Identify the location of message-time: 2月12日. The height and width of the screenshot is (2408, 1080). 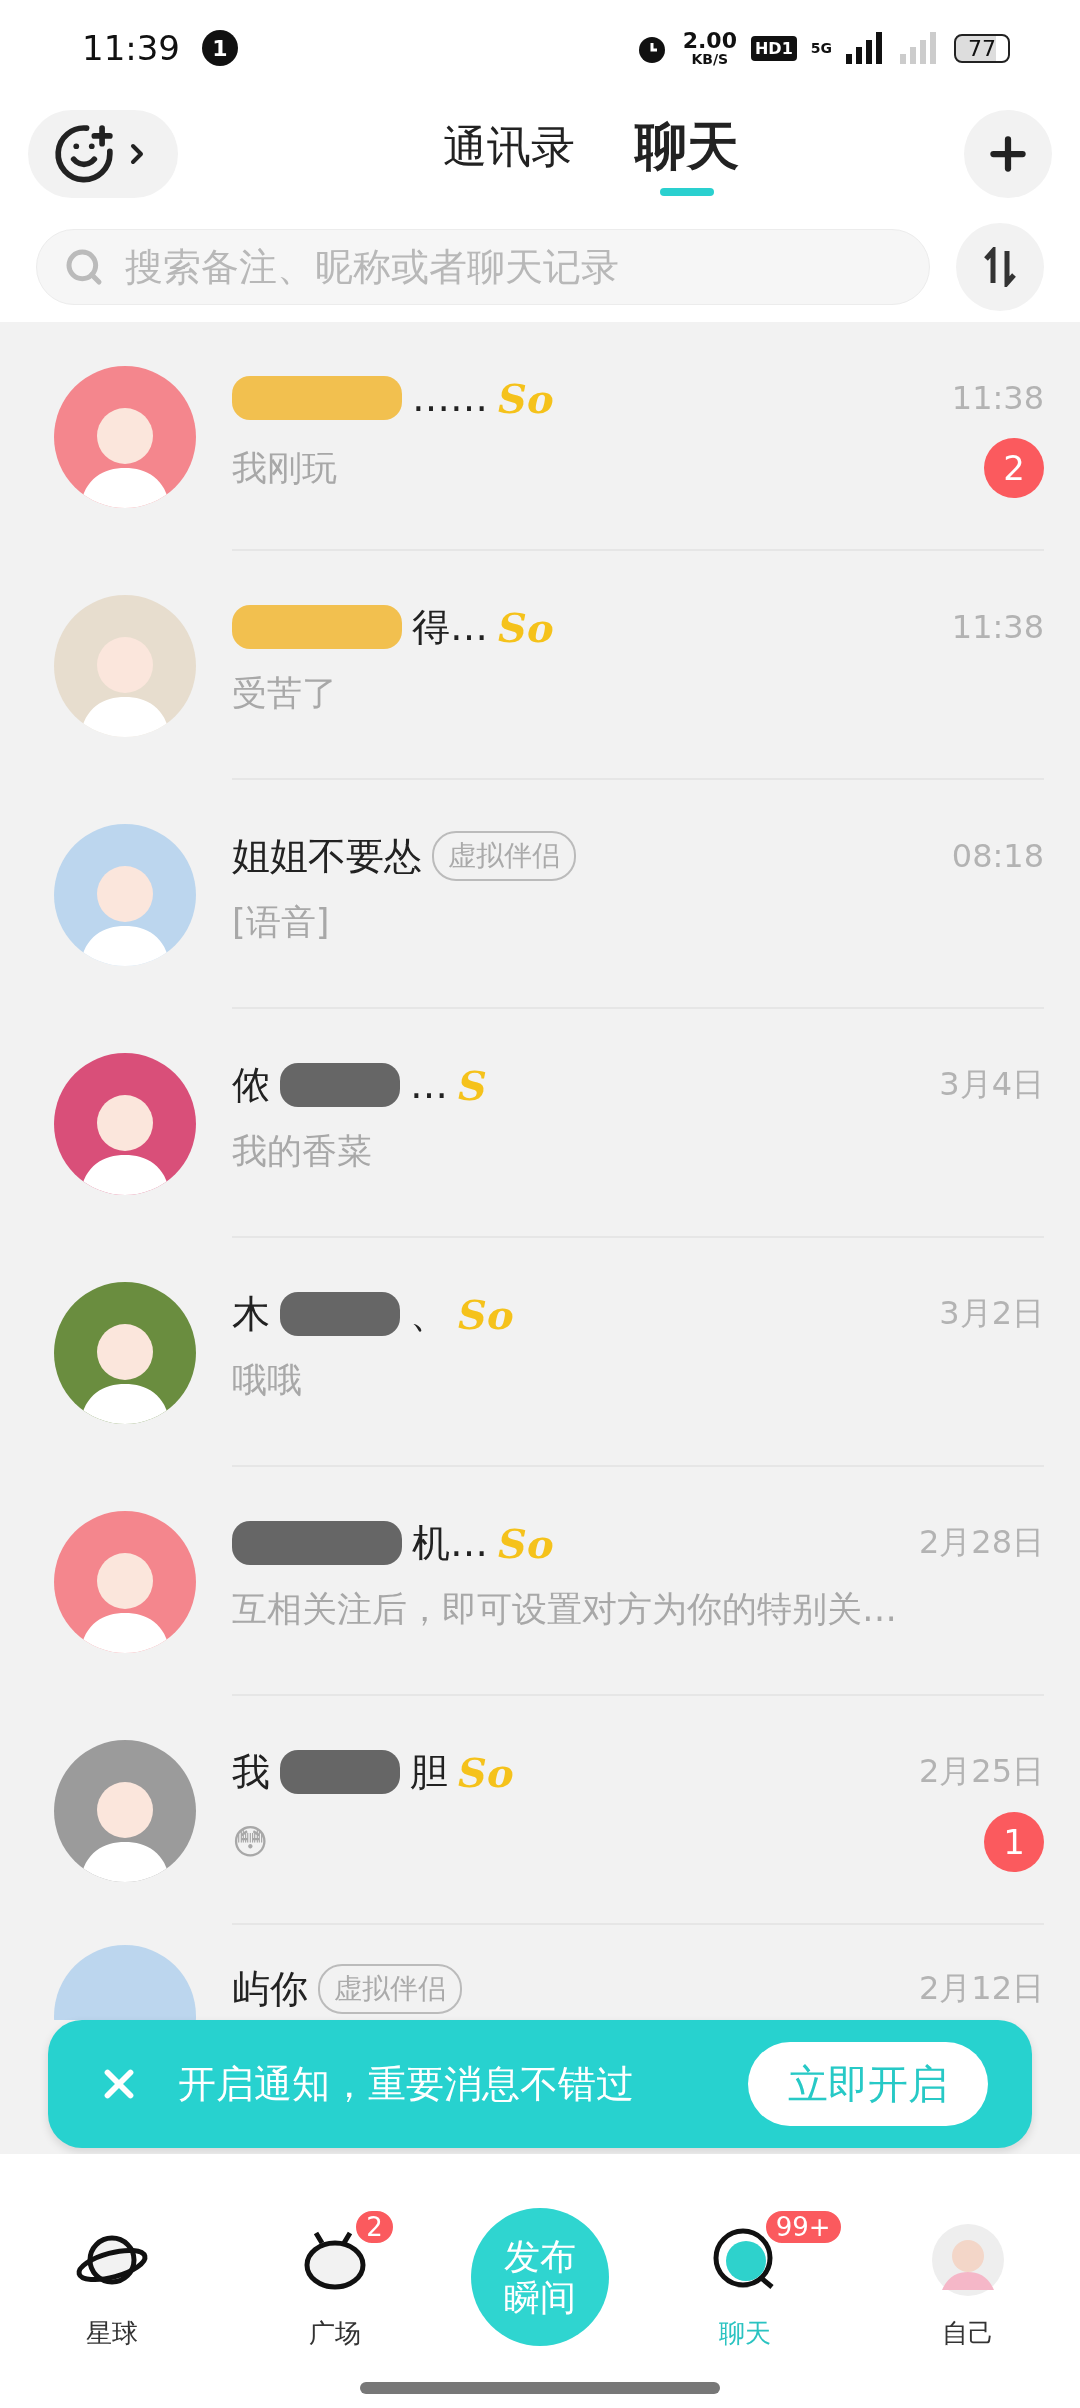
(981, 1988).